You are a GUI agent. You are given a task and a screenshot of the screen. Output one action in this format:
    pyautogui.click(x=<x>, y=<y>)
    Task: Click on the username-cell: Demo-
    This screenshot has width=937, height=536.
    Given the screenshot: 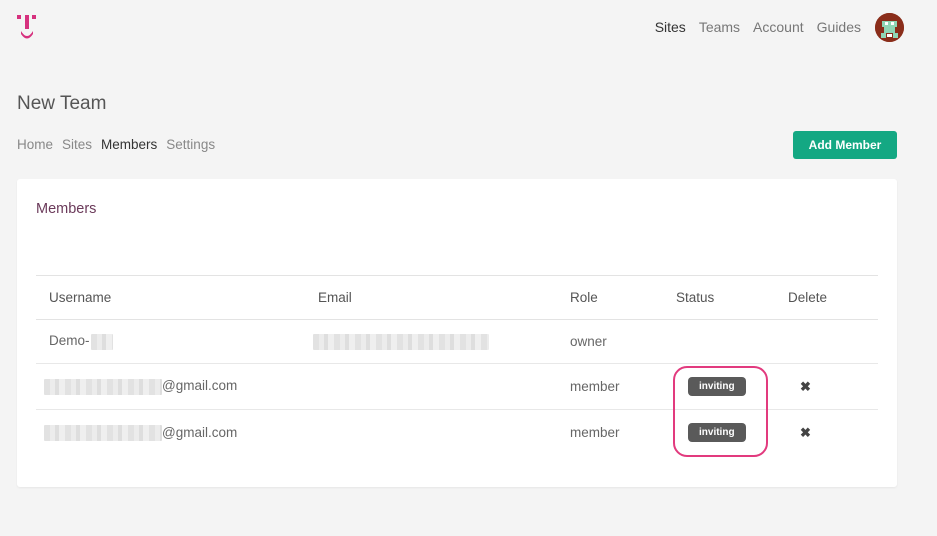 What is the action you would take?
    pyautogui.click(x=177, y=342)
    